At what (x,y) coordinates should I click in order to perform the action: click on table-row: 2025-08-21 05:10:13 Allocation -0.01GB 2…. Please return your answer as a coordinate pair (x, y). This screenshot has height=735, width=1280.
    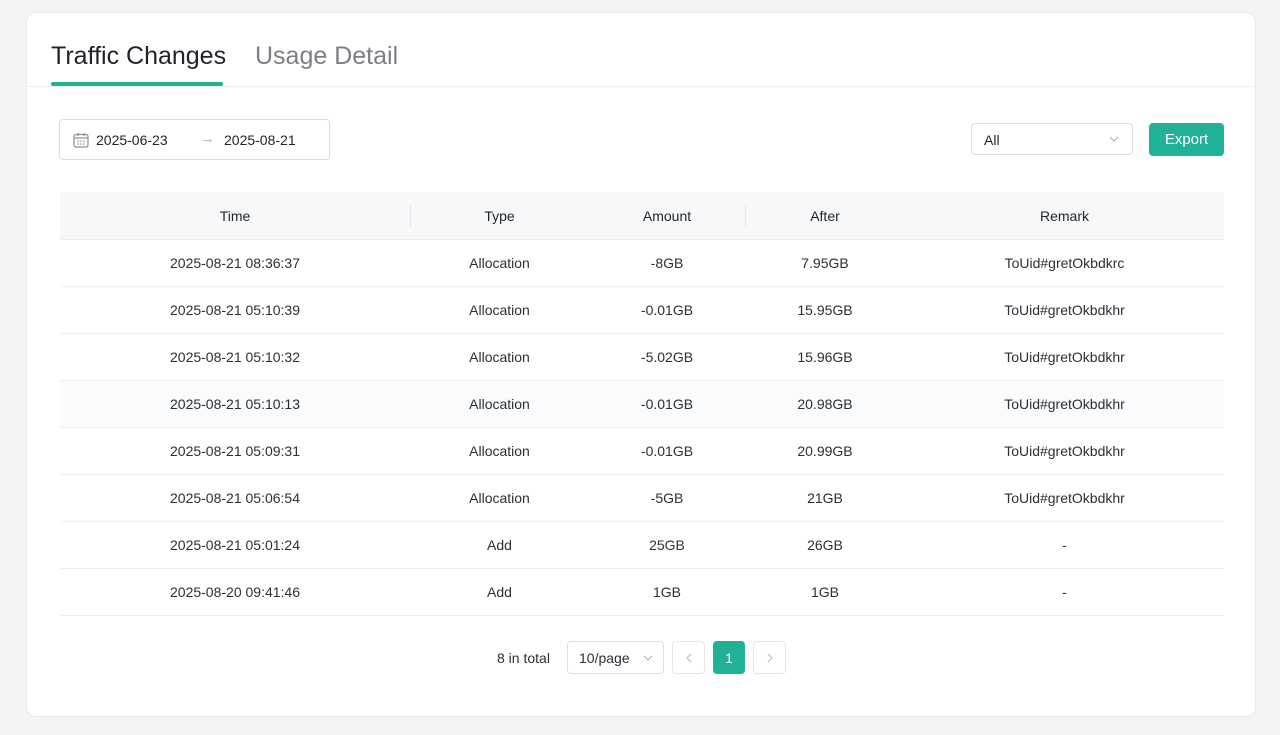
    Looking at the image, I should click on (642, 404).